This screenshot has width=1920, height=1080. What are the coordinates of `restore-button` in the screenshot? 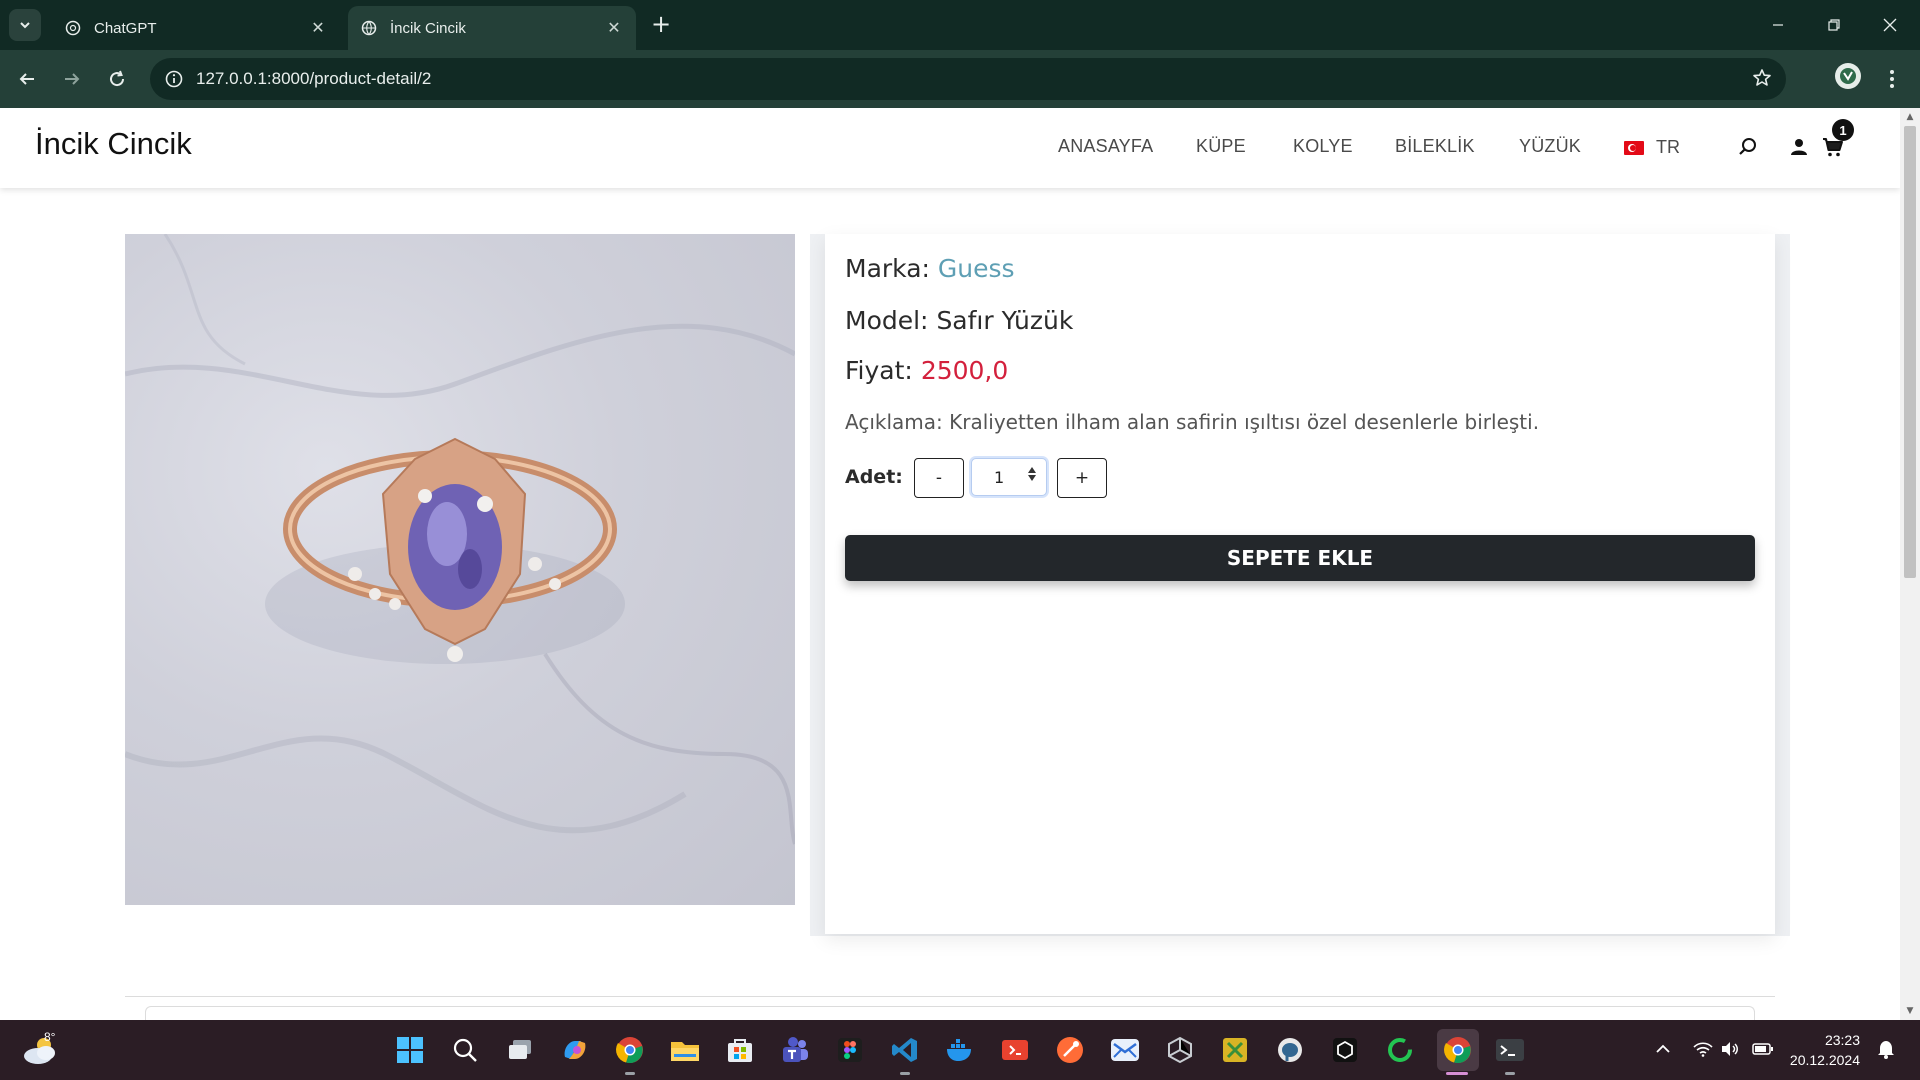 It's located at (1834, 25).